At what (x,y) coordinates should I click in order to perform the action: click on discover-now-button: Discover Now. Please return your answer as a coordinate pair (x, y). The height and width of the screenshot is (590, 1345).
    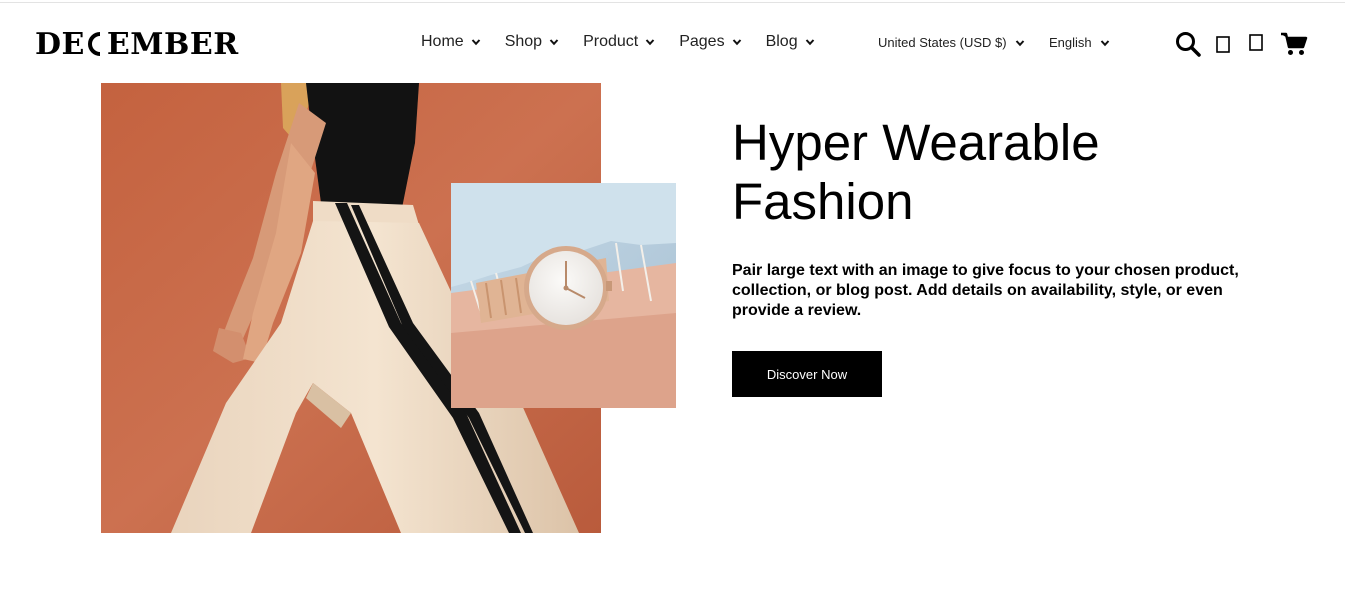
    Looking at the image, I should click on (807, 374).